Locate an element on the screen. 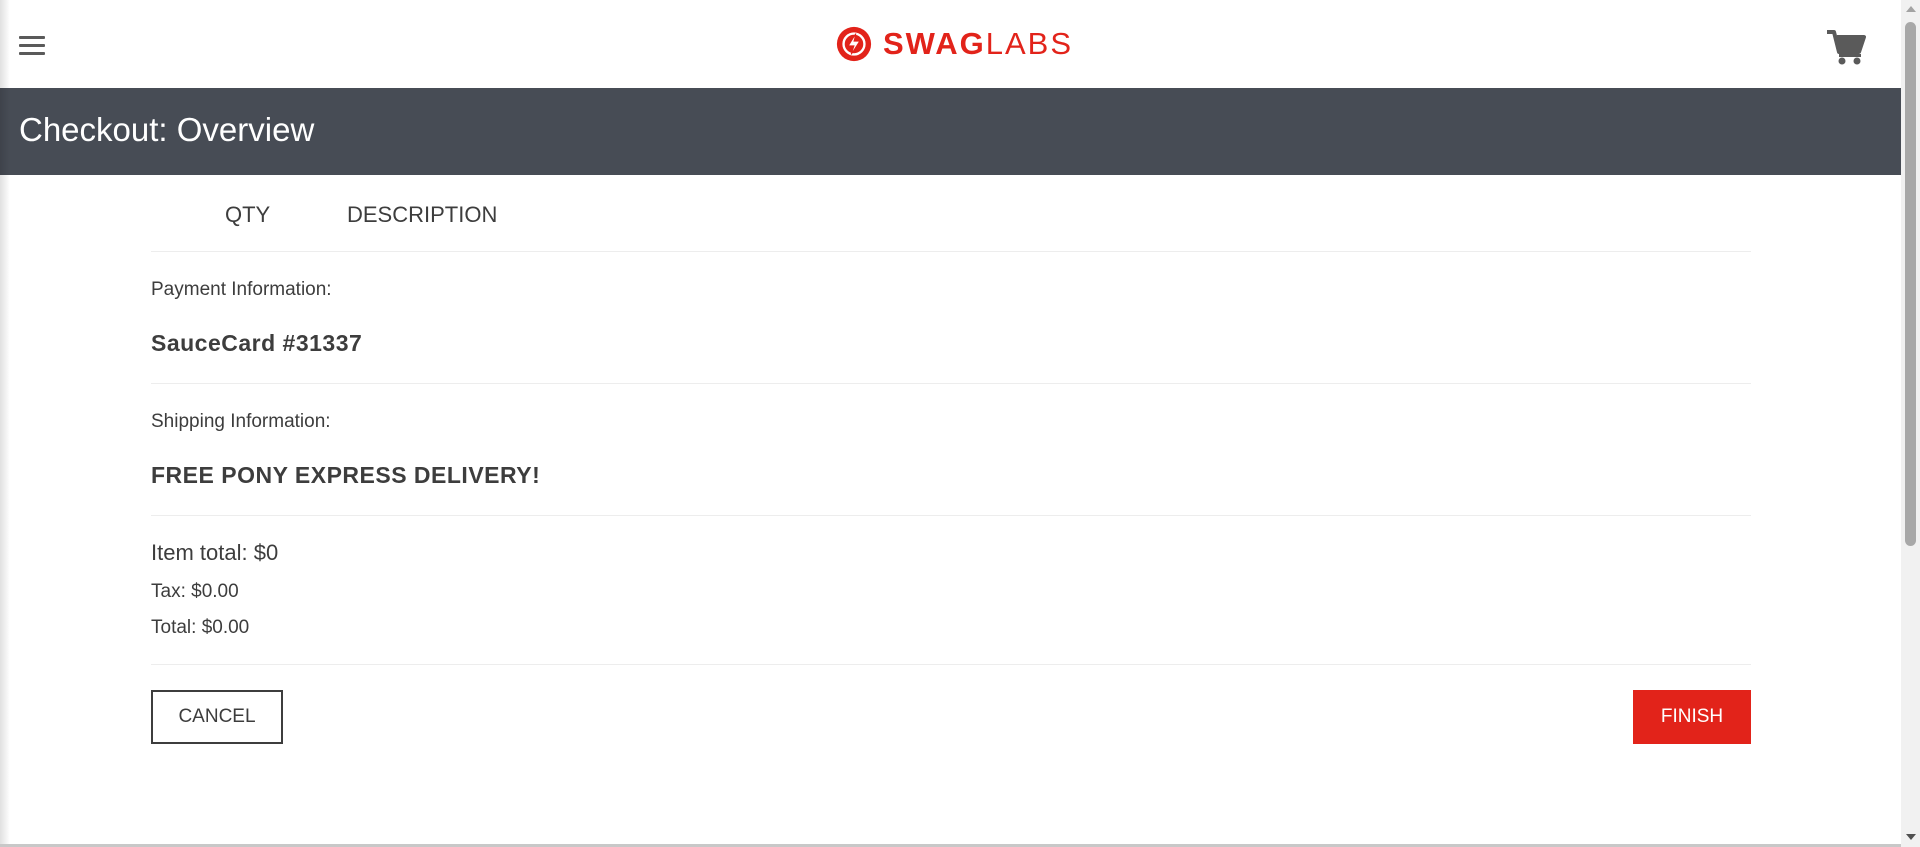  cart-list-header: QTY DESCRIPTION is located at coordinates (951, 213).